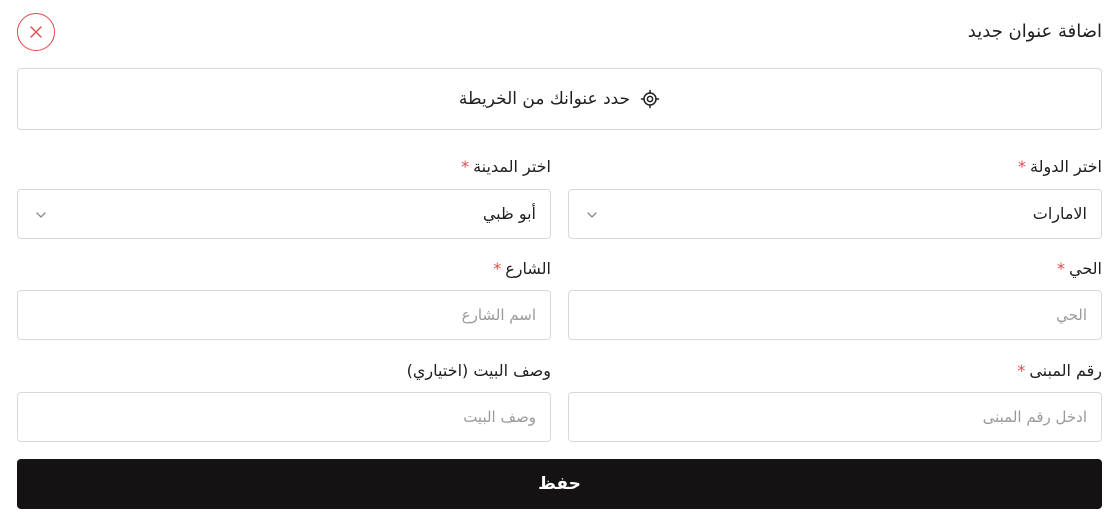  I want to click on house-description-input, so click(284, 417).